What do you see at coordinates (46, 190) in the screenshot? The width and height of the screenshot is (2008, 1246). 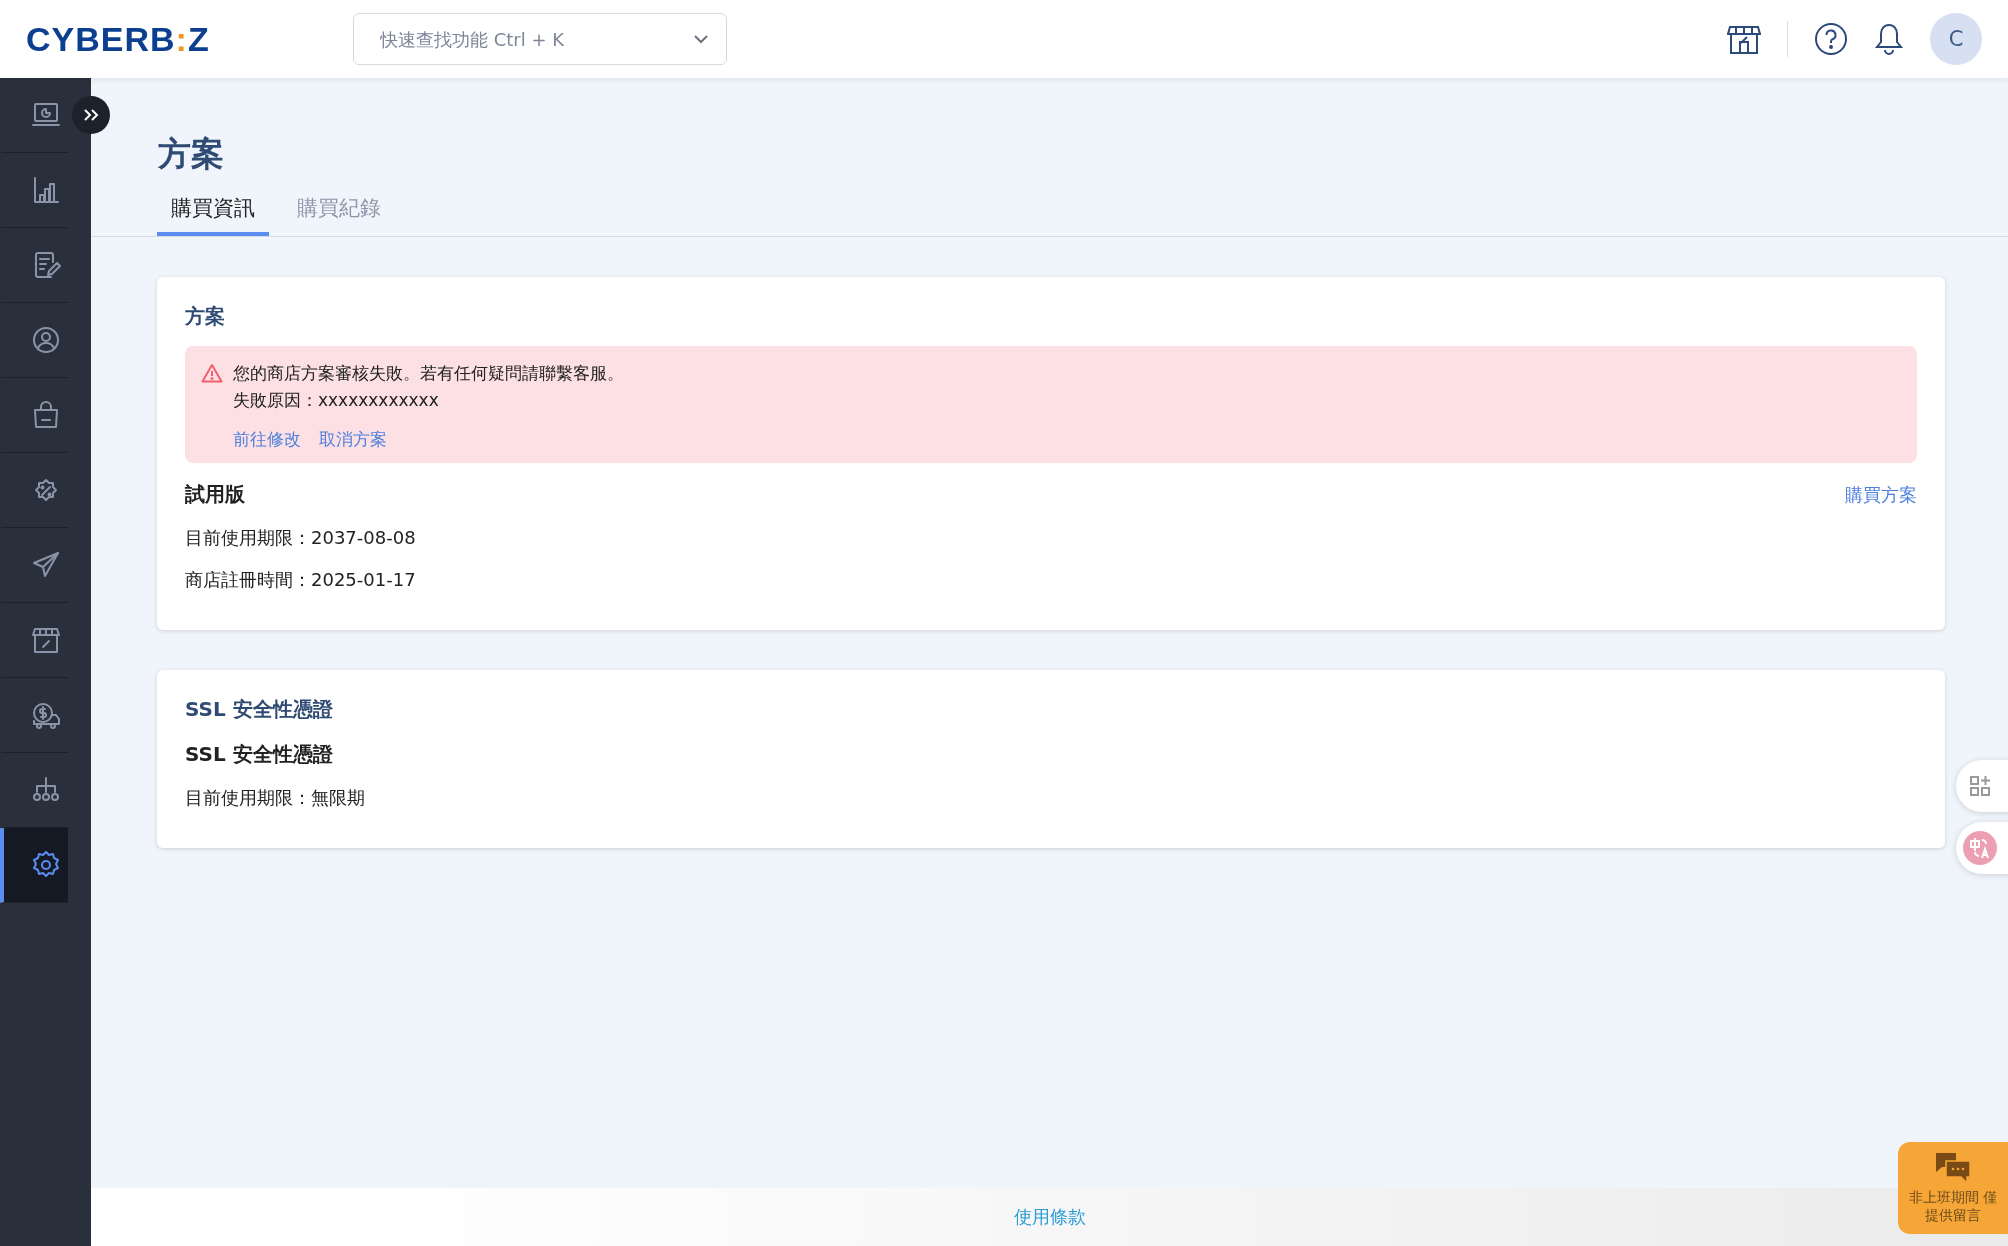 I see `bar-chart-icon` at bounding box center [46, 190].